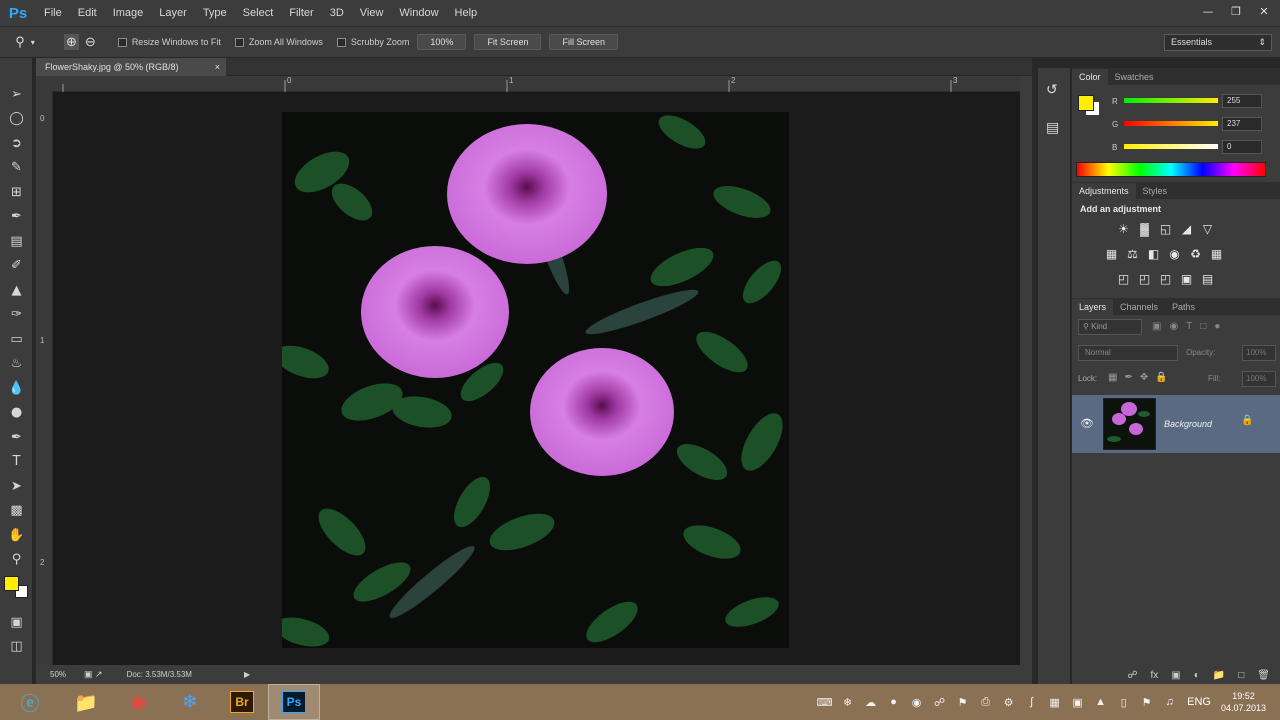  What do you see at coordinates (33, 42) in the screenshot?
I see `tool-preset-dropdown-icon: ▾` at bounding box center [33, 42].